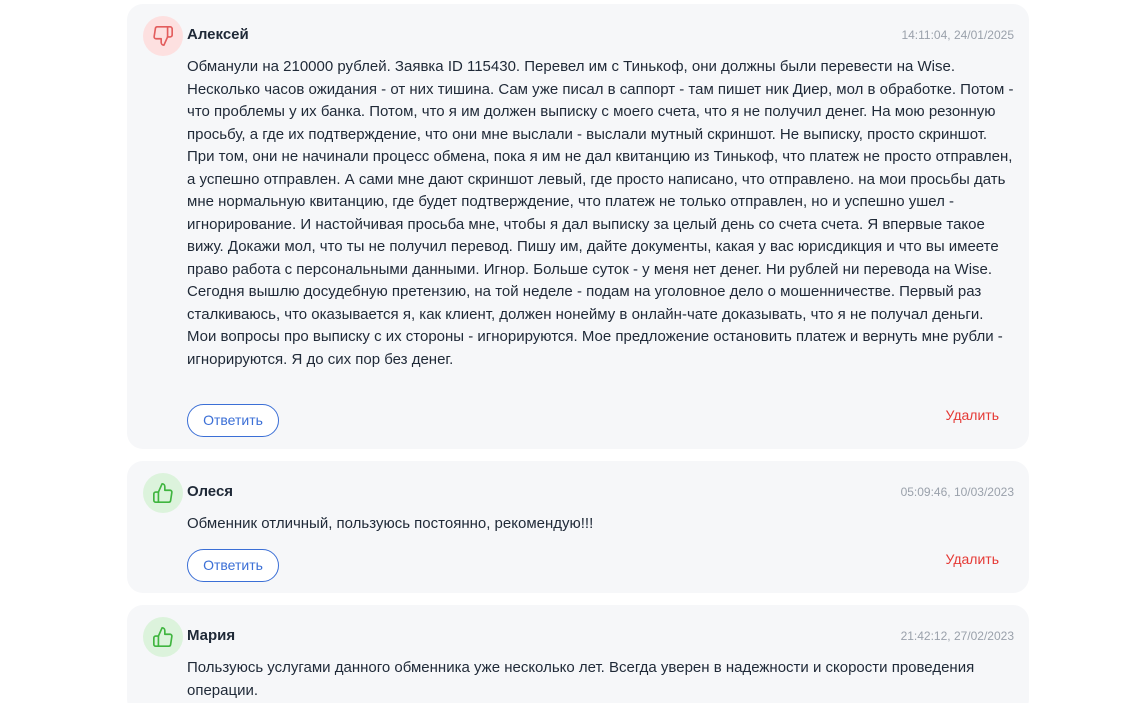  What do you see at coordinates (211, 635) in the screenshot?
I see `review-author: Мария` at bounding box center [211, 635].